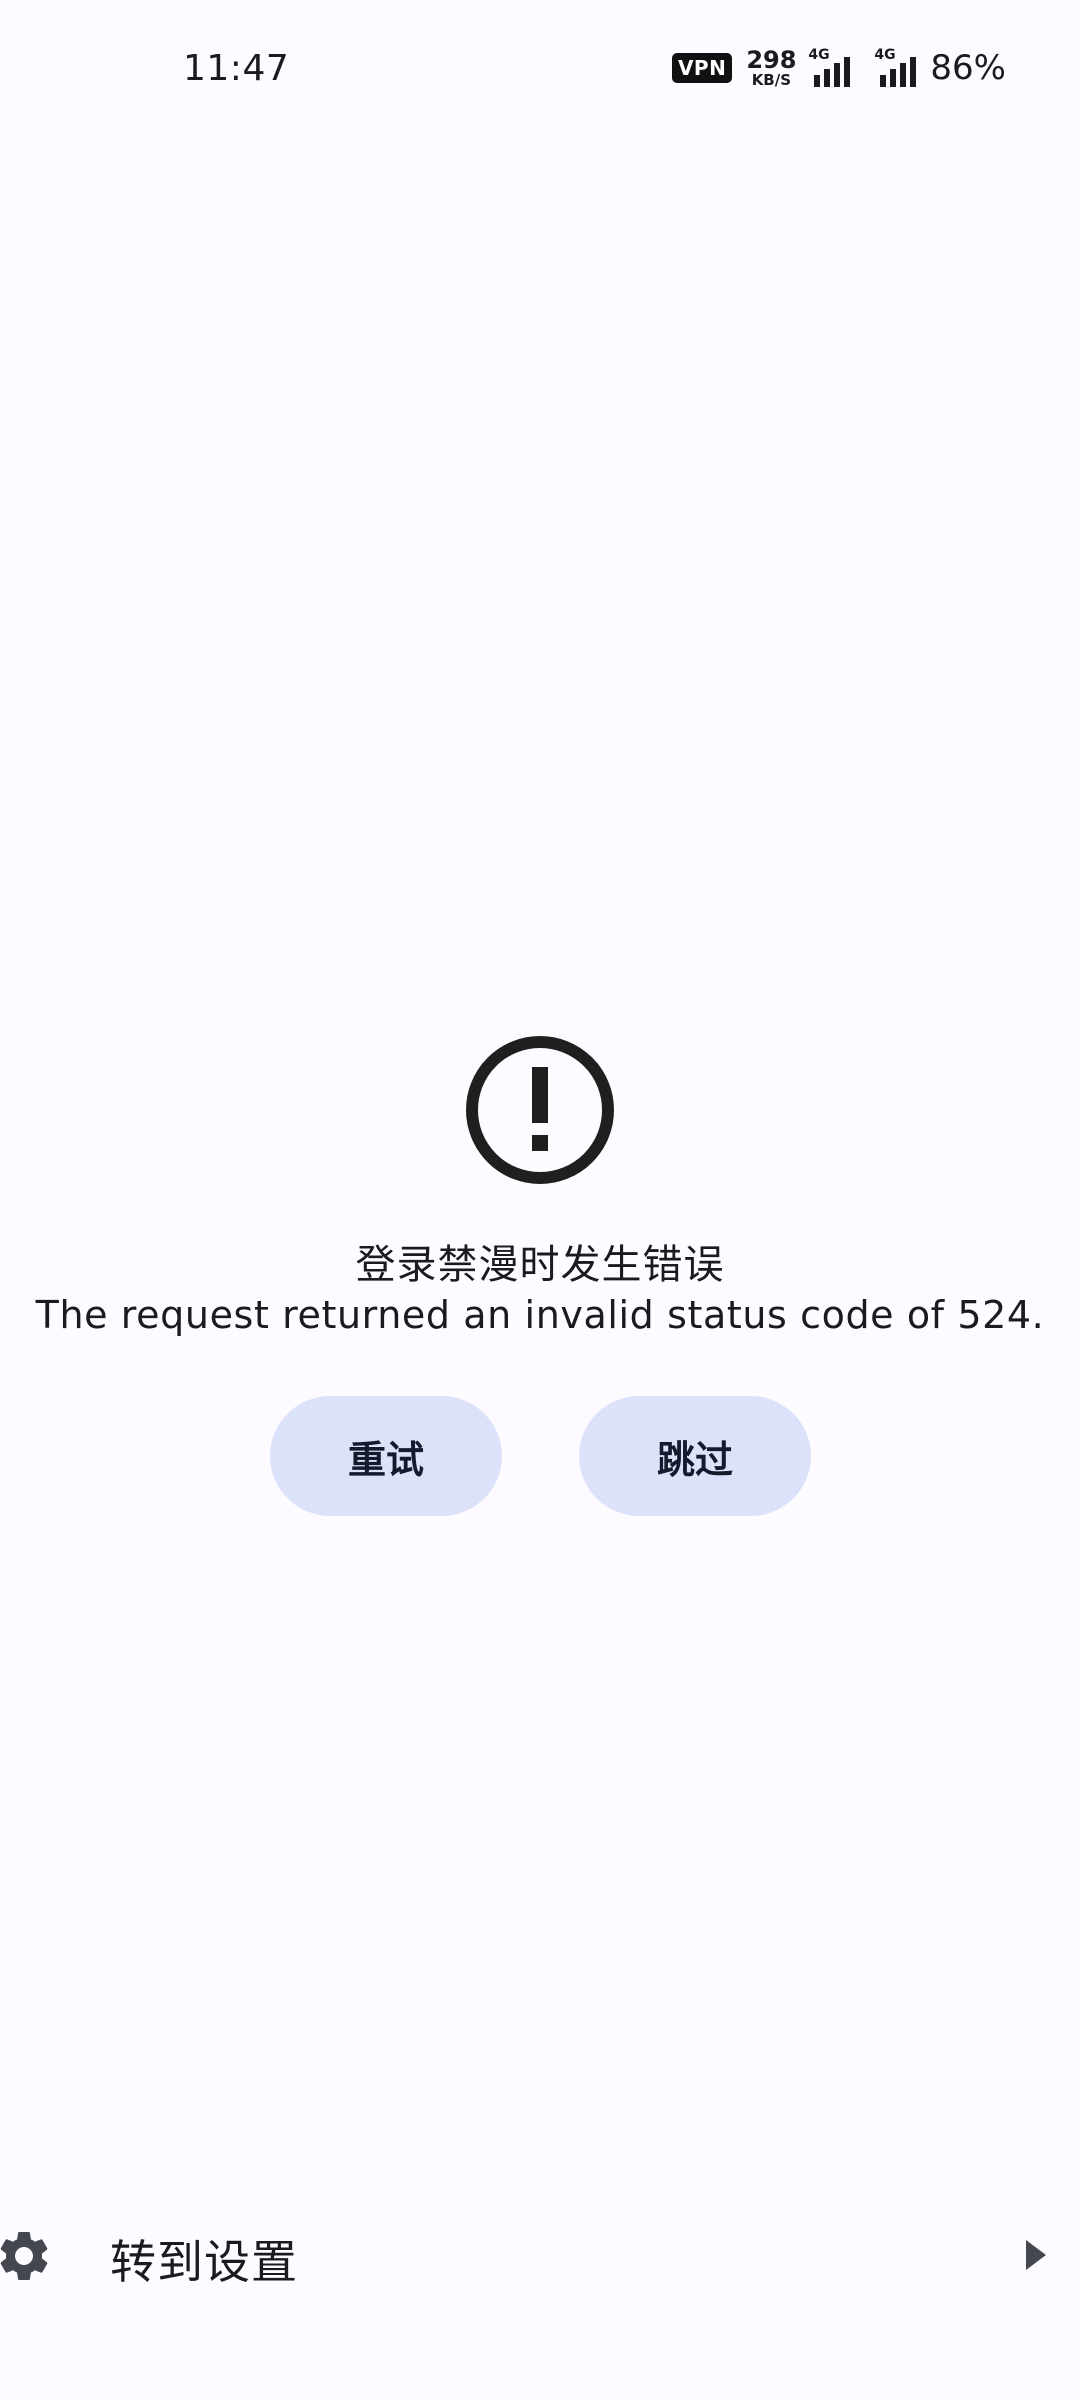 This screenshot has height=2400, width=1080. What do you see at coordinates (236, 68) in the screenshot?
I see `status-time: 11:47` at bounding box center [236, 68].